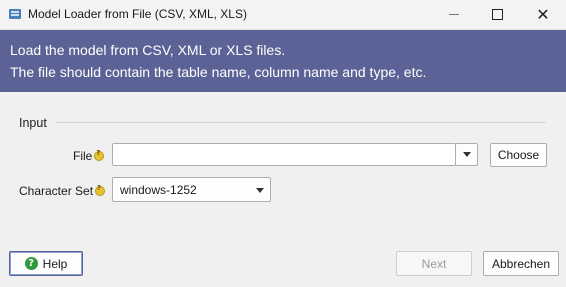  What do you see at coordinates (158, 190) in the screenshot?
I see `charset-value: windows-1252` at bounding box center [158, 190].